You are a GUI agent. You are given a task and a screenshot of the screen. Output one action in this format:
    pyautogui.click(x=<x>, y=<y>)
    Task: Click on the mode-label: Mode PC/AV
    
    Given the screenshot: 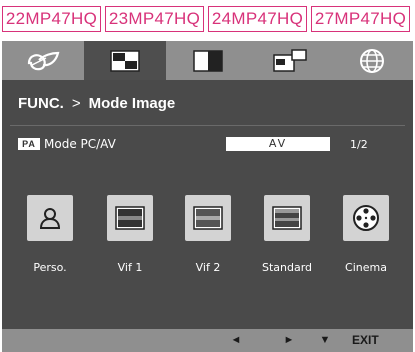 What is the action you would take?
    pyautogui.click(x=80, y=144)
    